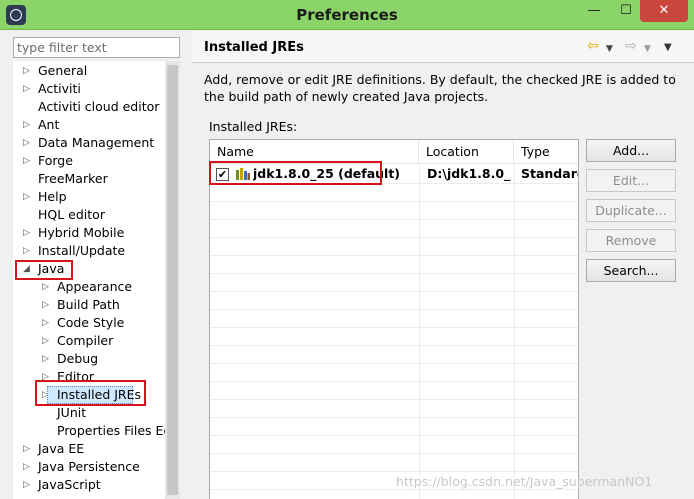 This screenshot has height=499, width=694. Describe the element at coordinates (631, 46) in the screenshot. I see `forward-icon: ⇨` at that location.